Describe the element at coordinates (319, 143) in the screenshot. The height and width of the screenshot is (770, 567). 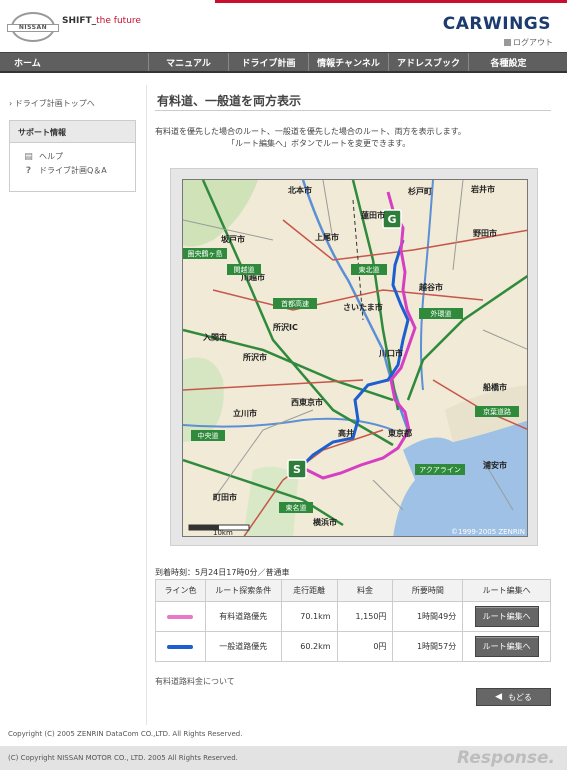
I see `description-line-2: 「ルート編集へ」ボタンでルートを変更できます。` at that location.